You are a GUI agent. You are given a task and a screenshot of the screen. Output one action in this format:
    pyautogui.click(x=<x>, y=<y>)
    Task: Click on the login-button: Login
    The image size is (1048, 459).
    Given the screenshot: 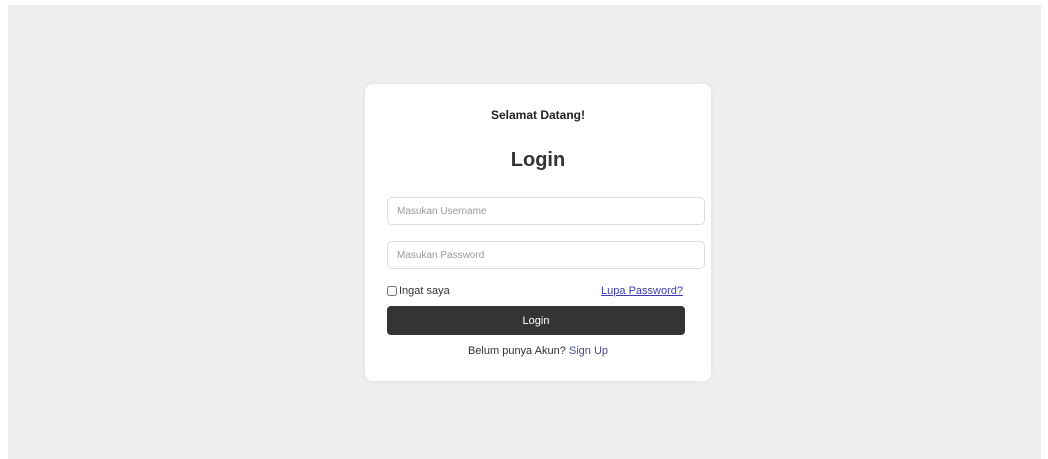 What is the action you would take?
    pyautogui.click(x=536, y=320)
    